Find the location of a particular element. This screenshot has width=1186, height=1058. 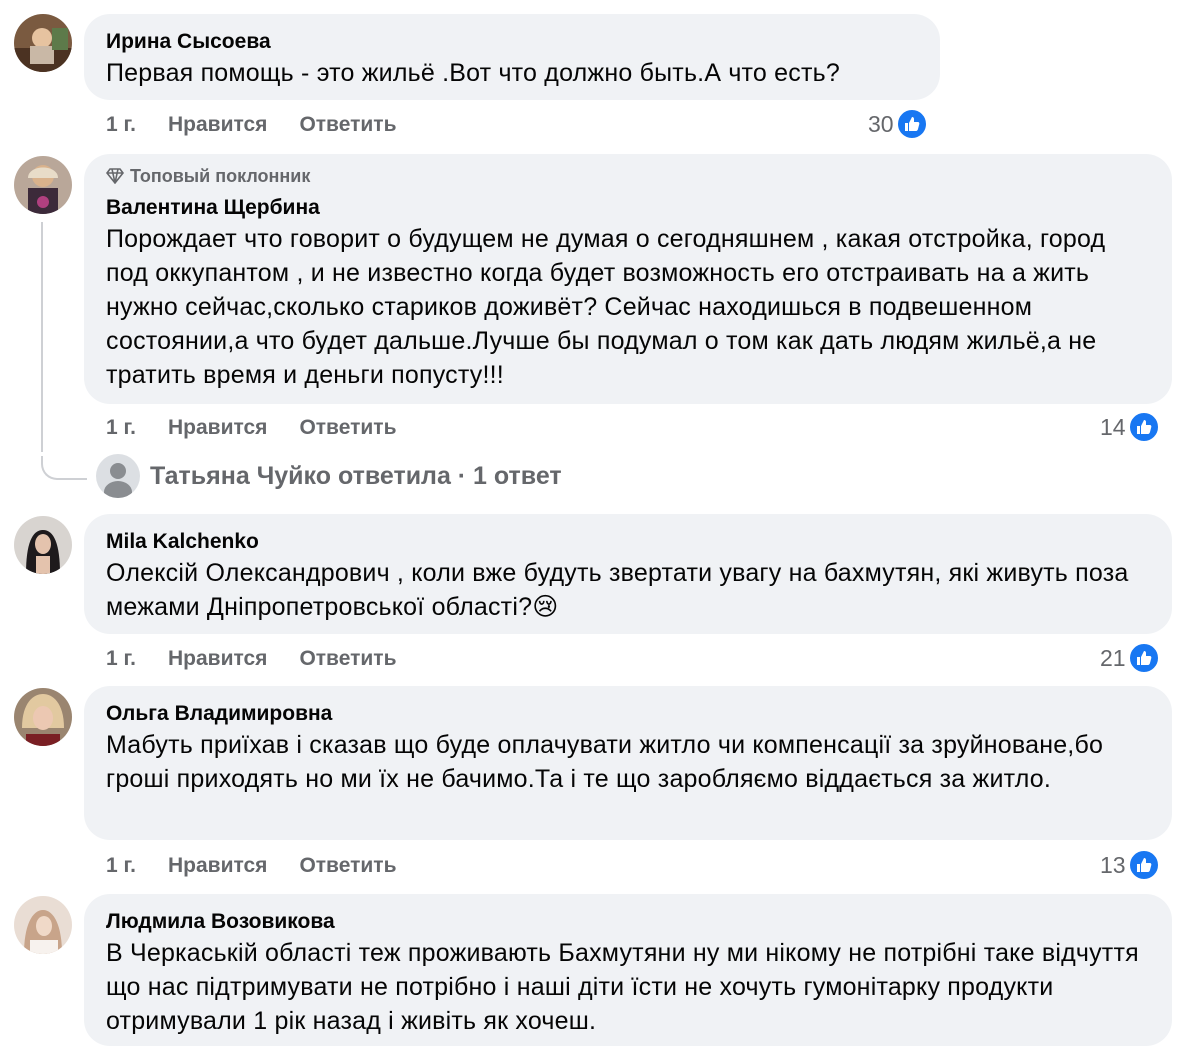

like-count: 14 is located at coordinates (1130, 427).